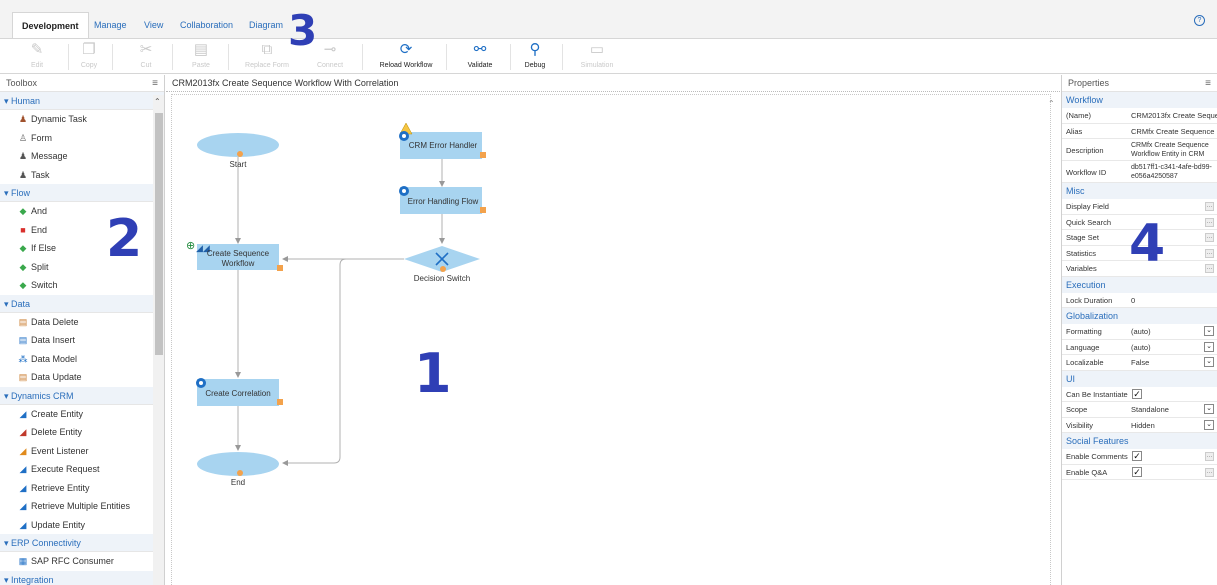 This screenshot has height=585, width=1217. Describe the element at coordinates (89, 57) in the screenshot. I see `copy-button: ❐ Copy` at that location.